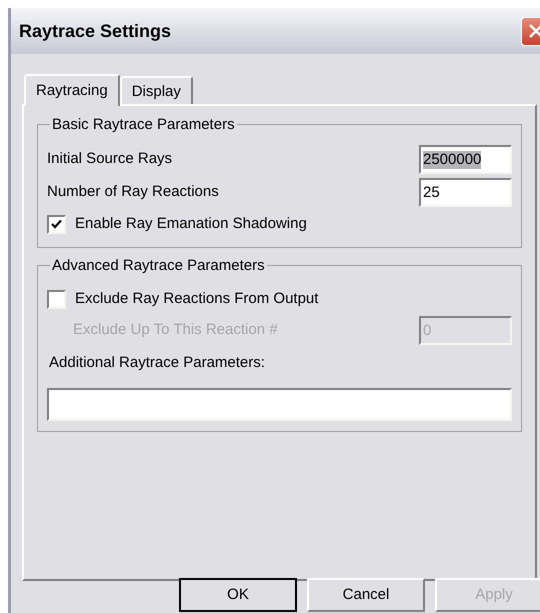 The width and height of the screenshot is (540, 613). Describe the element at coordinates (452, 159) in the screenshot. I see `field-value: 2500000` at that location.